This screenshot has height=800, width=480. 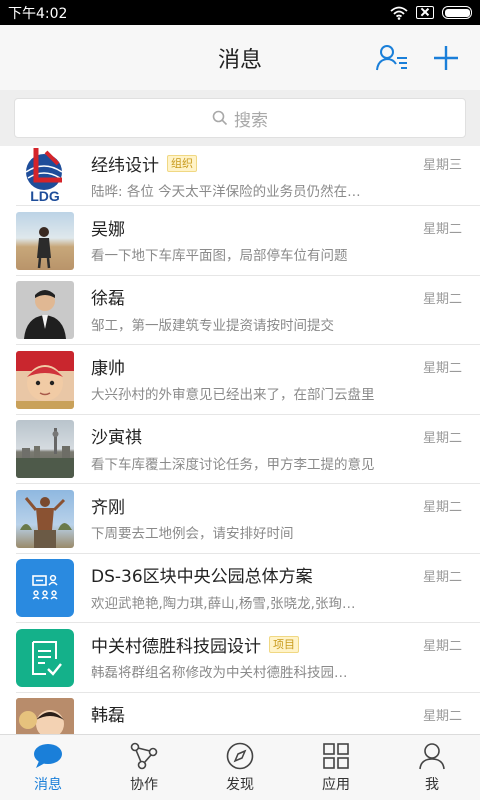 I want to click on conversation-name: 徐磊, so click(x=108, y=299).